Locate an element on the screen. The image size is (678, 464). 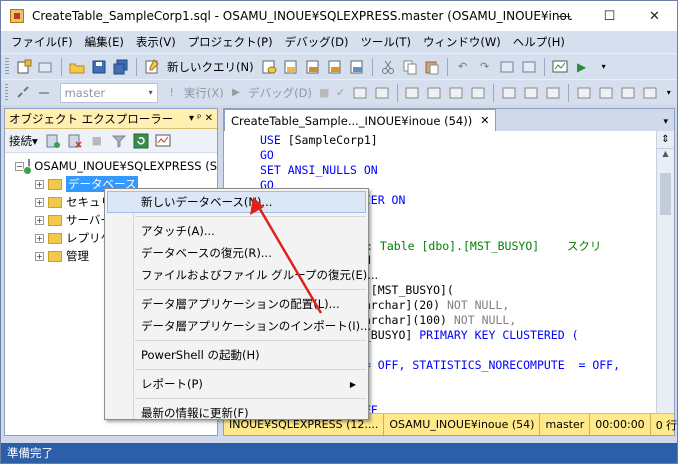
new-project-icon is located at coordinates (24, 67).